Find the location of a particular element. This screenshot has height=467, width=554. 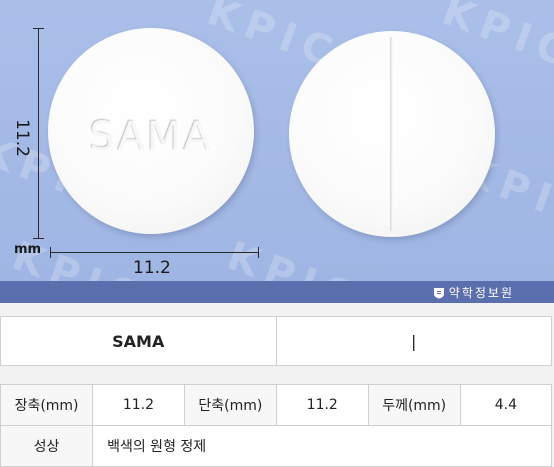

table-row: 장축(mm) 11.2 단축(mm) 11.2 두께(mm) 4.4 is located at coordinates (276, 405).